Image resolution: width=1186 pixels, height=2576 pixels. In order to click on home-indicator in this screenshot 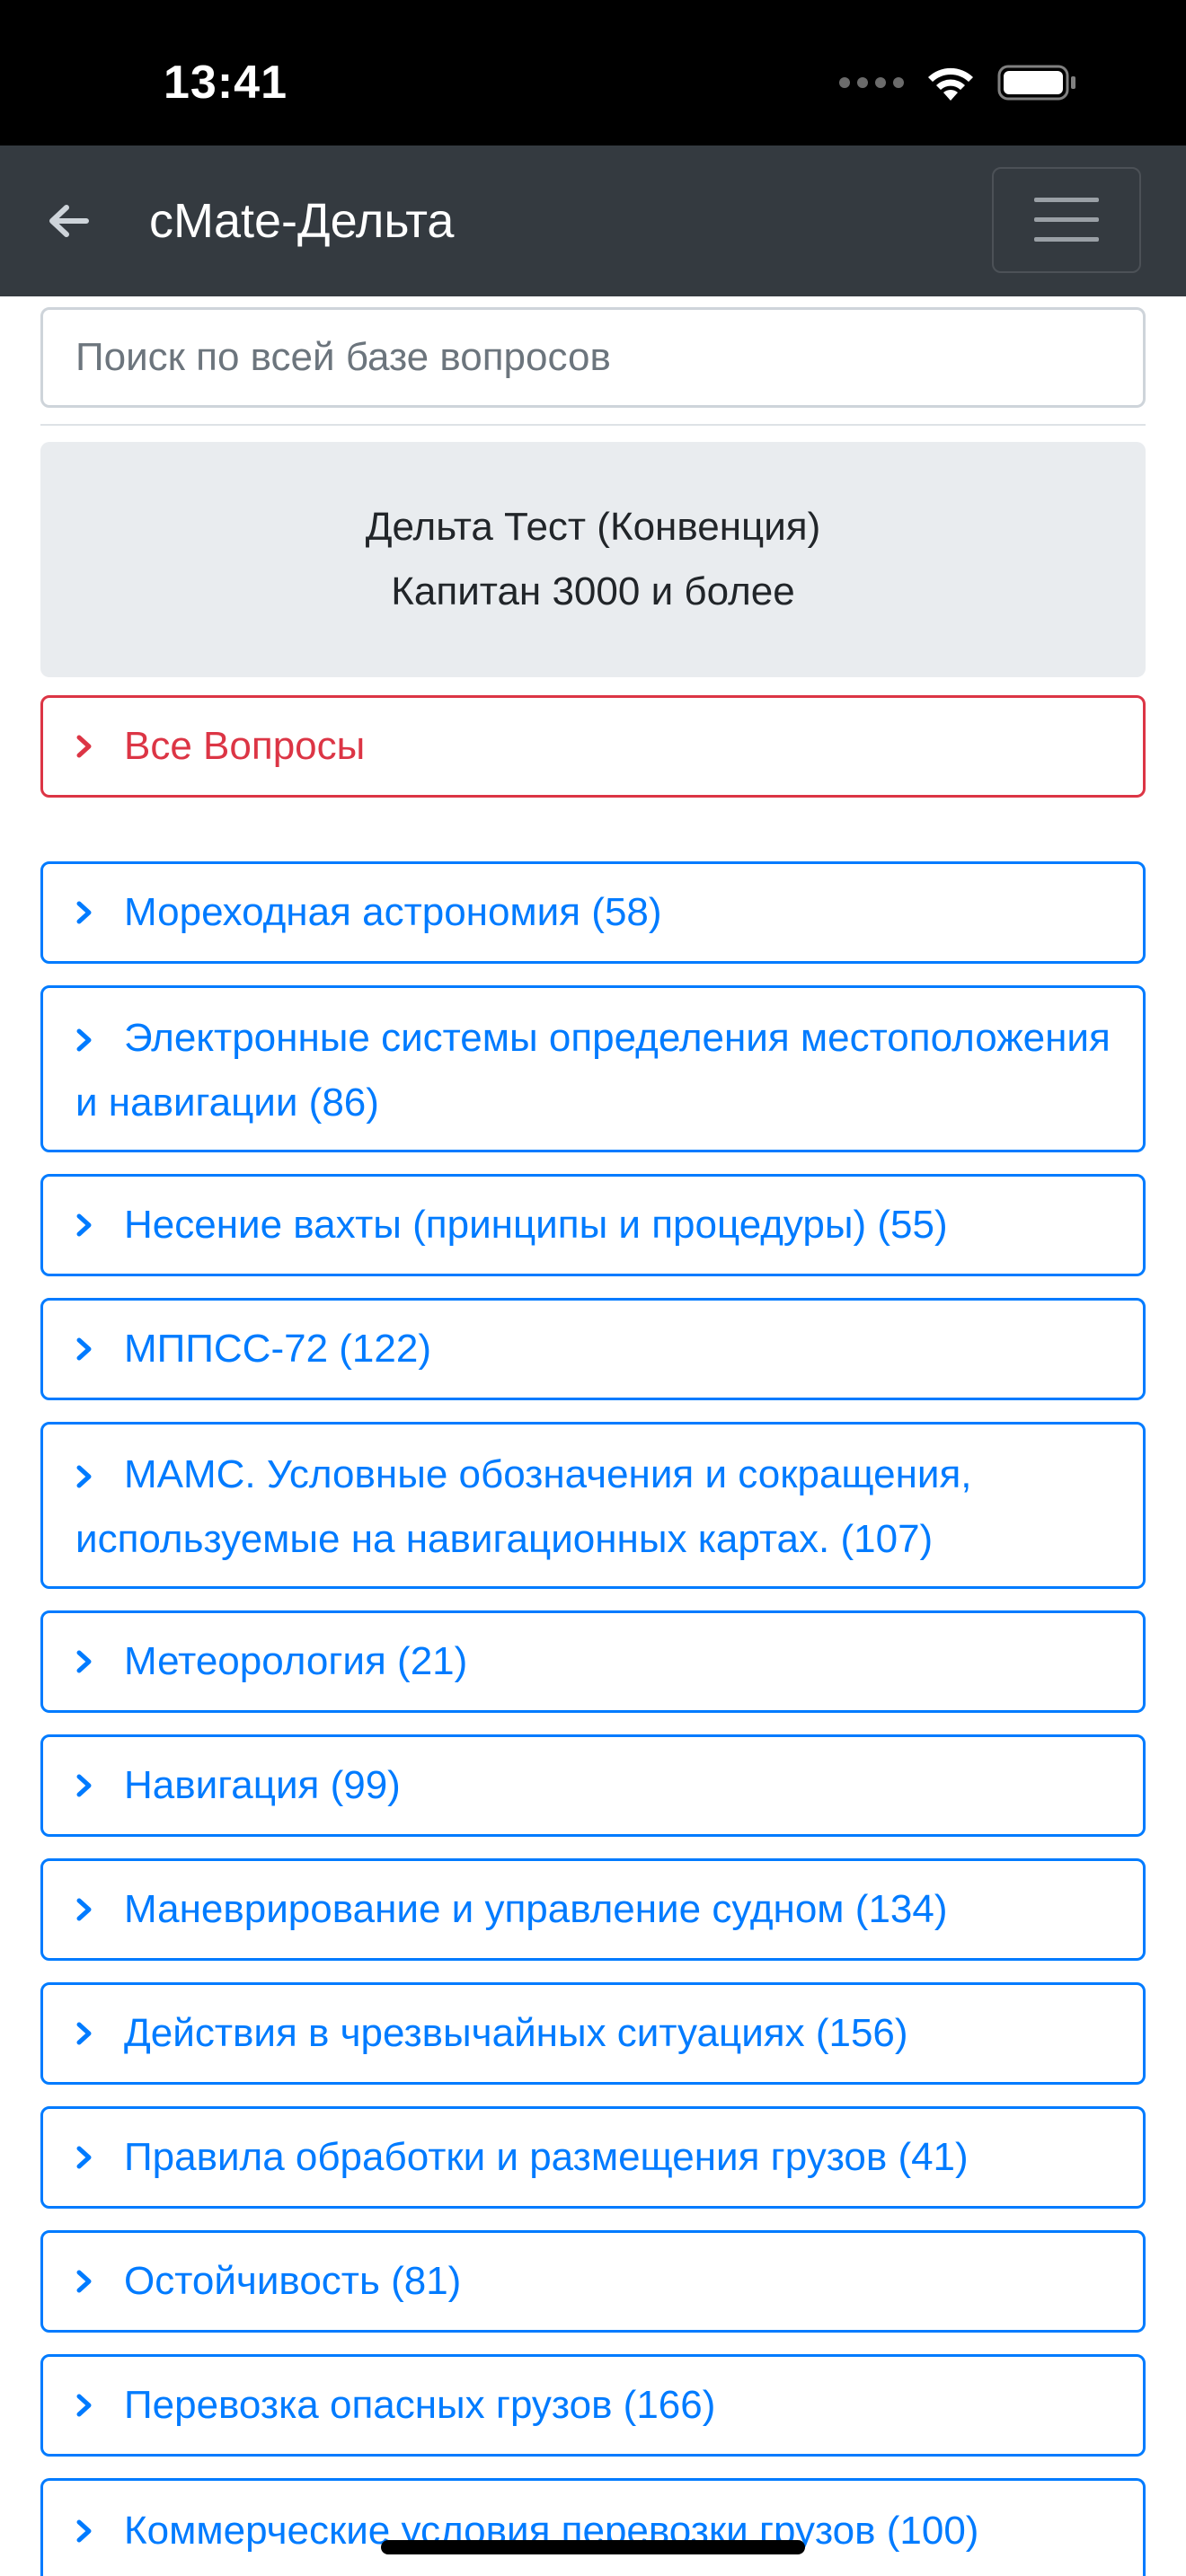, I will do `click(593, 2547)`.